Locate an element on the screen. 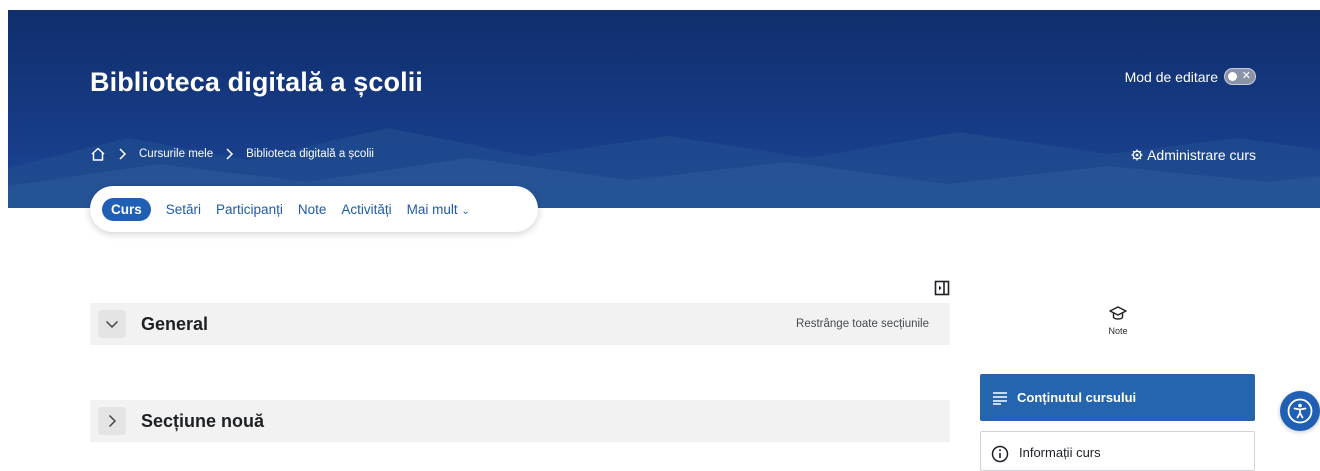 The width and height of the screenshot is (1320, 471). course-admin-link: Administrare curs is located at coordinates (1193, 155).